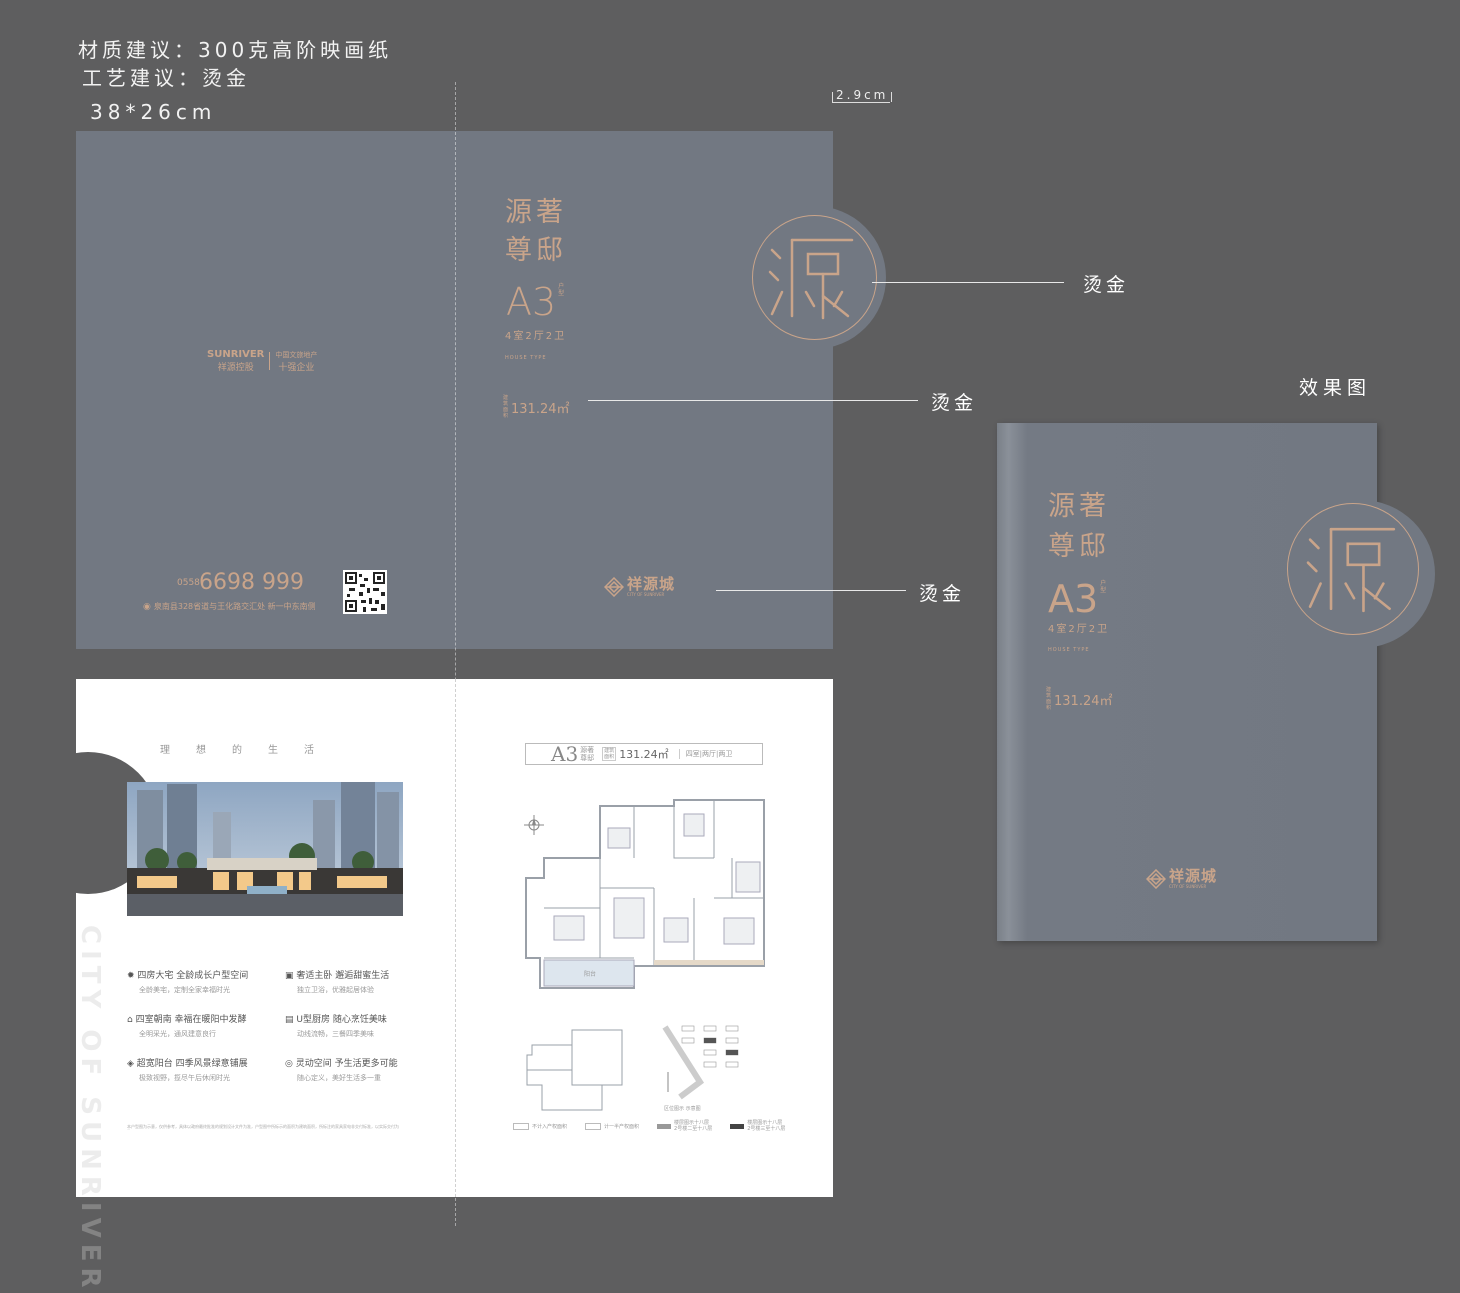  What do you see at coordinates (622, 1126) in the screenshot?
I see `legend-label: 计一半产权面积` at bounding box center [622, 1126].